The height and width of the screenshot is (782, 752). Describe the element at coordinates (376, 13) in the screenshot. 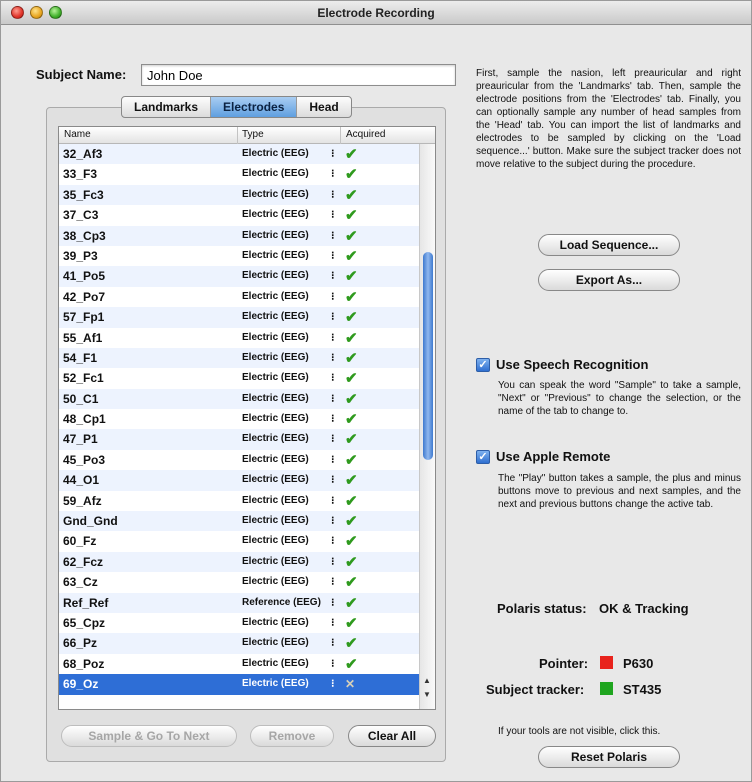

I see `title-bar: Electrode Recording` at that location.